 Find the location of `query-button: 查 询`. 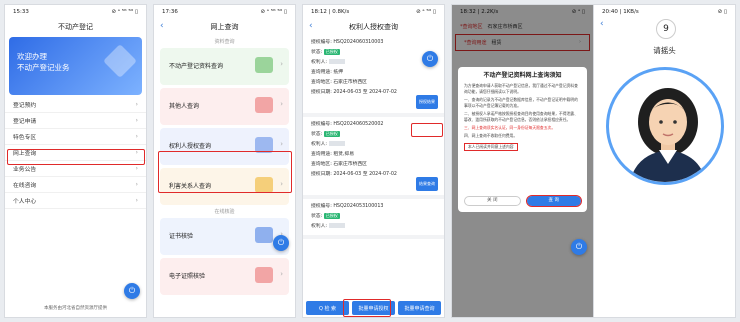

query-button: 查 询 is located at coordinates (553, 201).